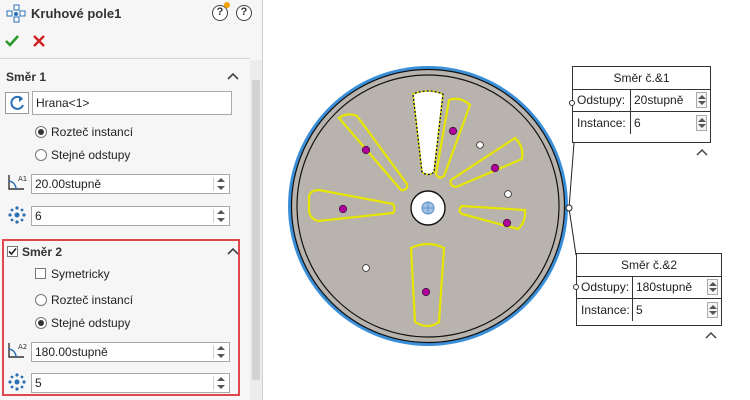 The height and width of the screenshot is (400, 750). I want to click on callout1-instances-spinner, so click(701, 123).